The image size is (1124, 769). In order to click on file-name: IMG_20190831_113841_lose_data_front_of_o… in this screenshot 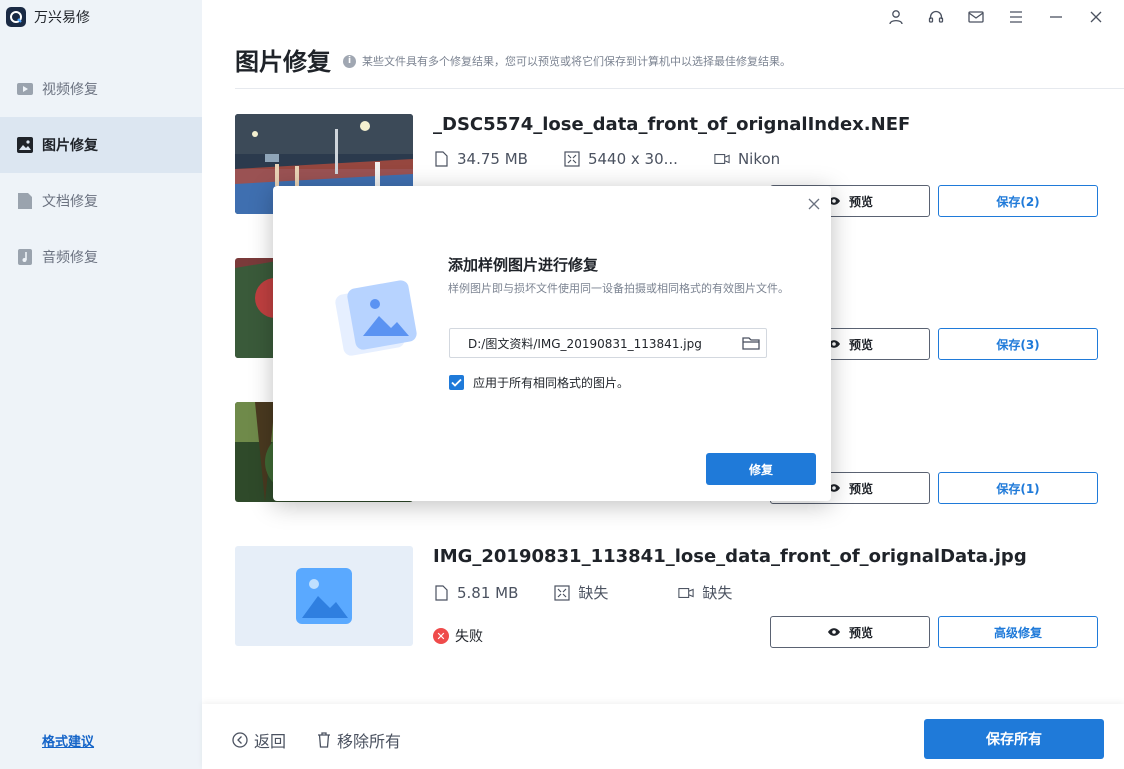, I will do `click(730, 556)`.